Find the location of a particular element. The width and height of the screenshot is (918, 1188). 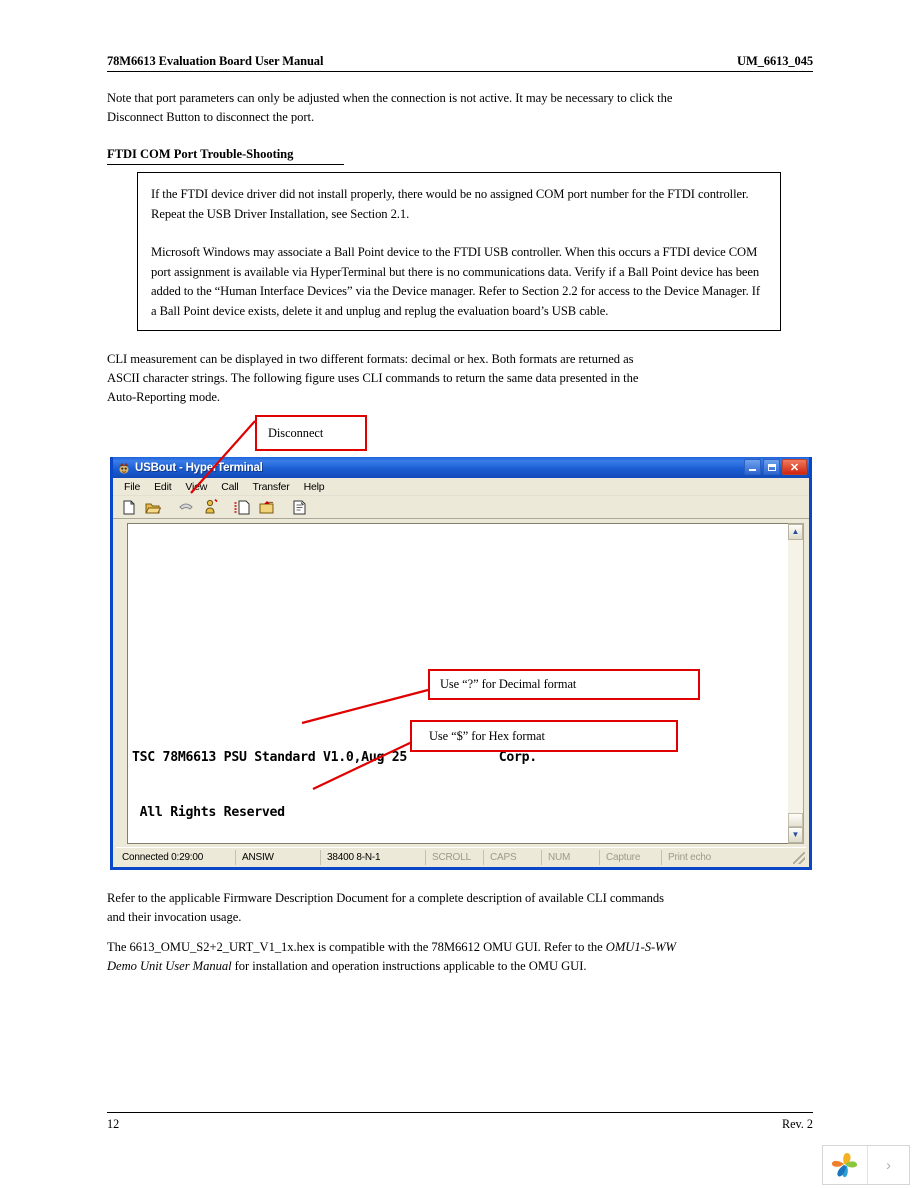

status-capture: Capture is located at coordinates (631, 857).